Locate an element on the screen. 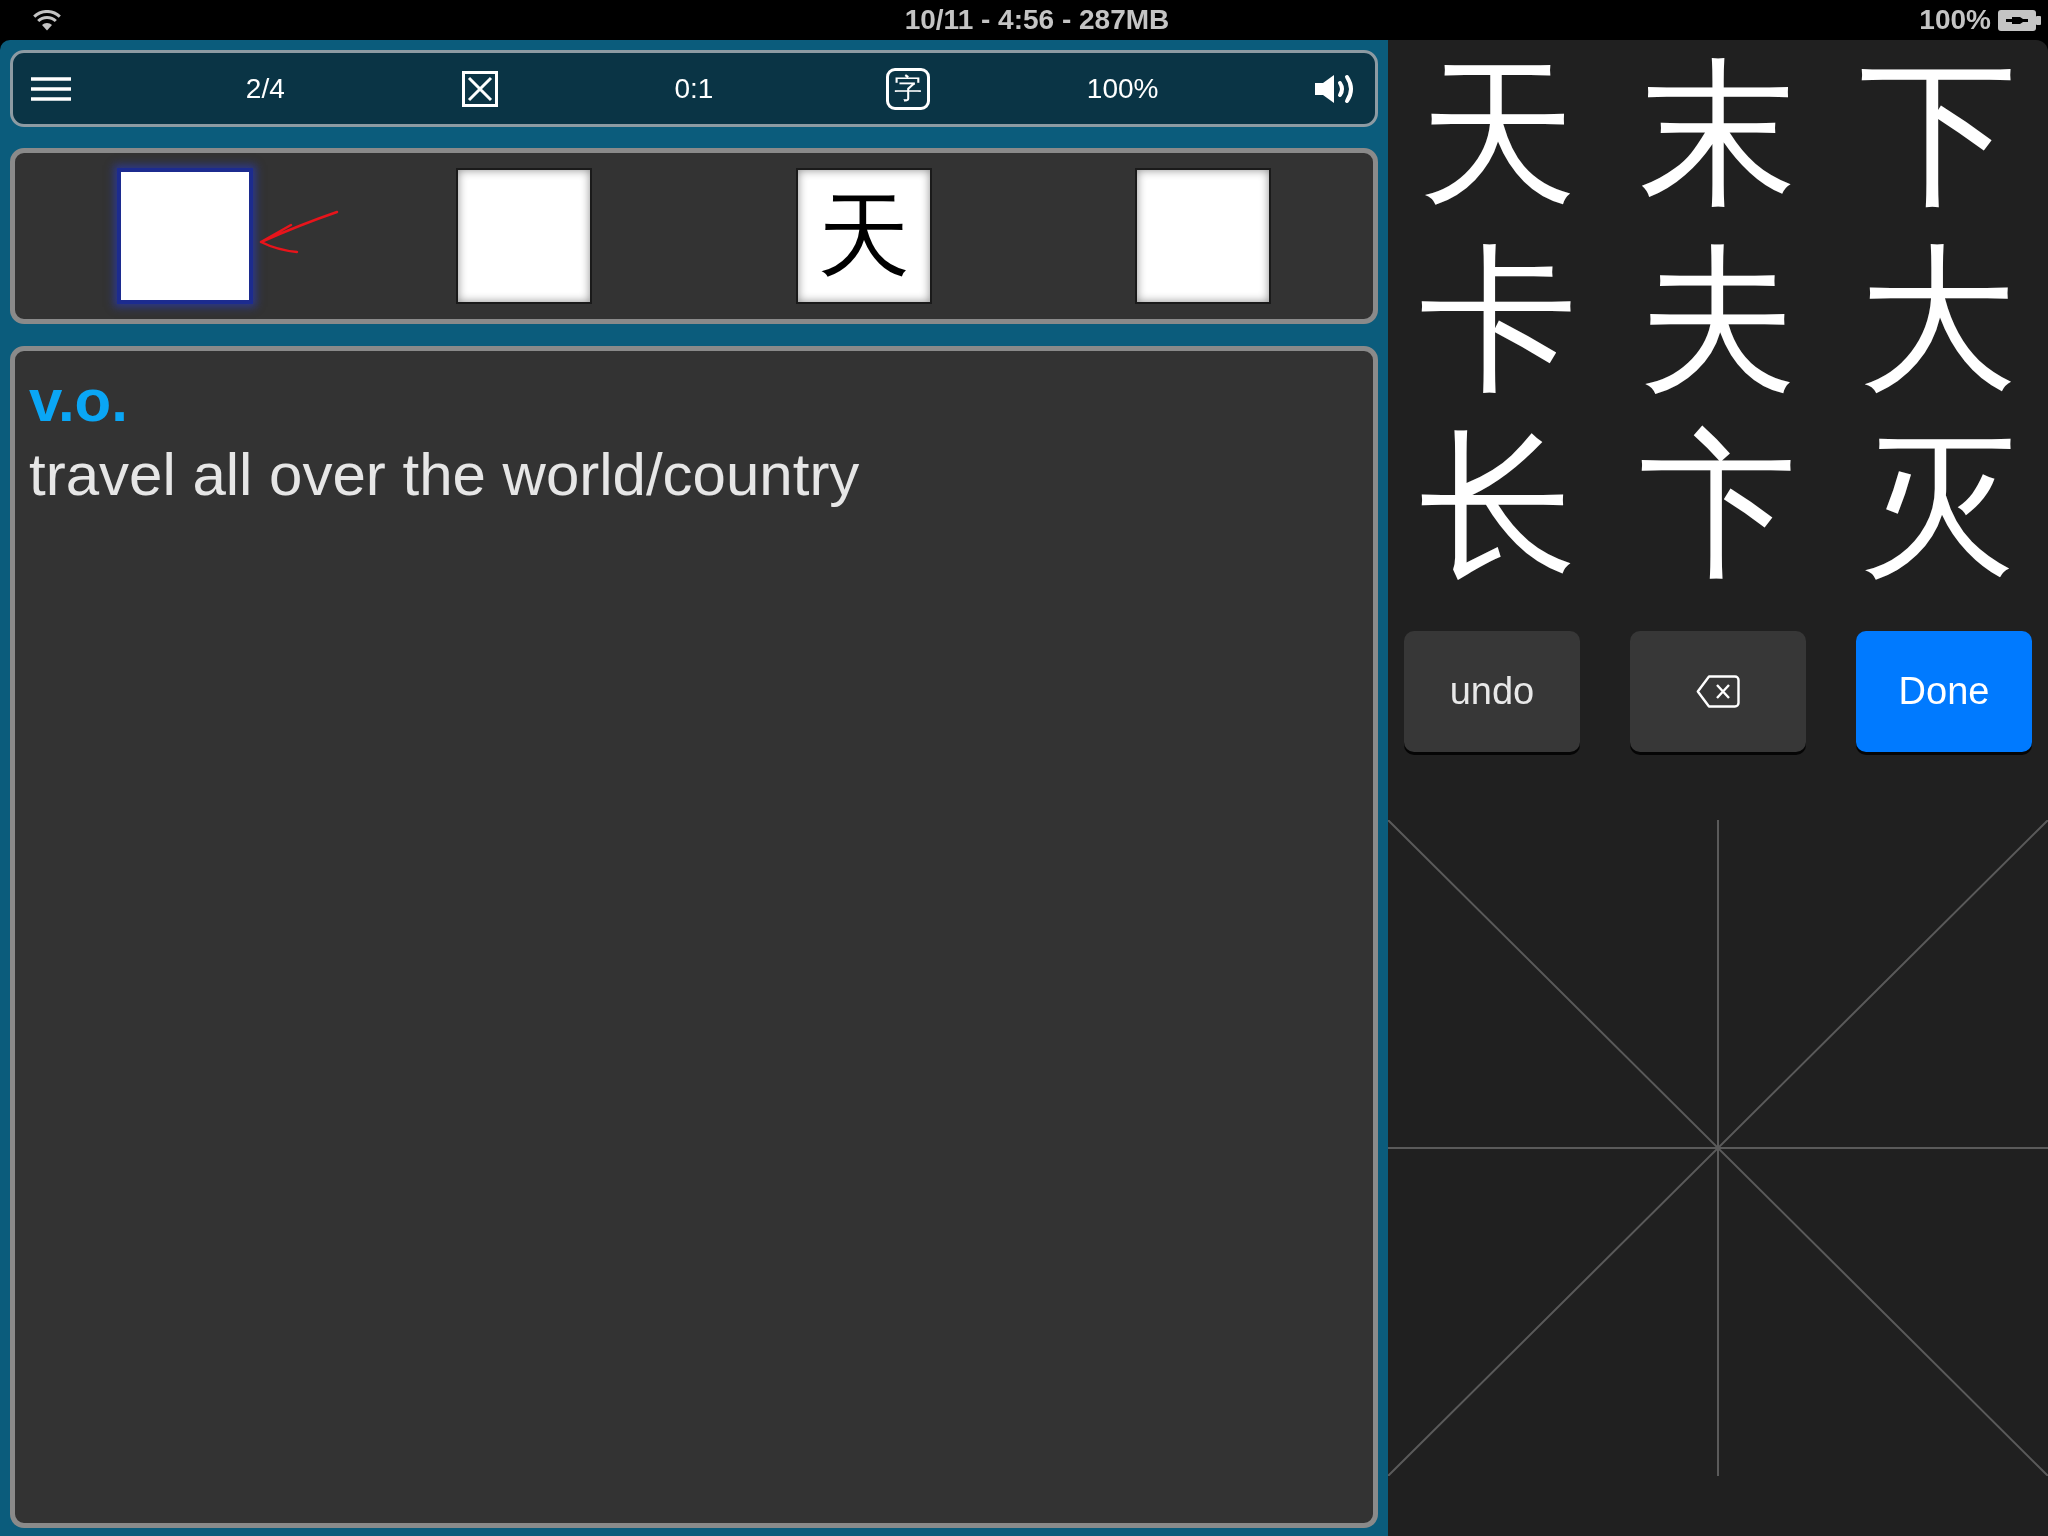  definition-text: travel all over the world/country is located at coordinates (445, 475).